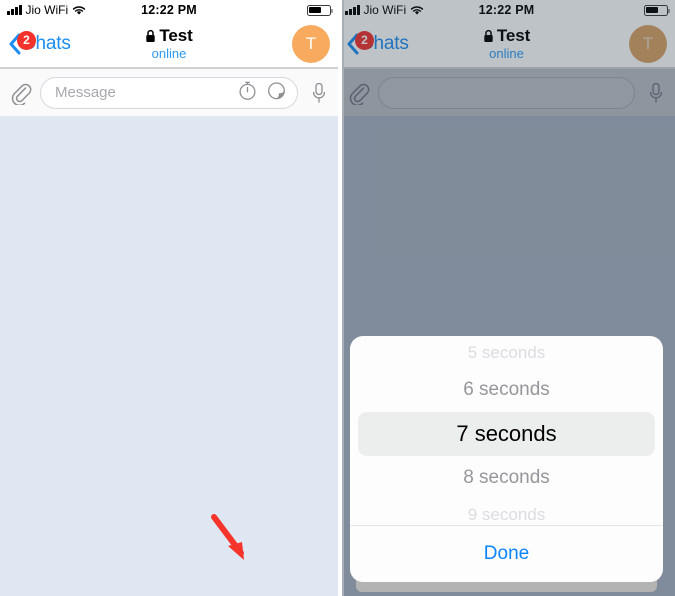 This screenshot has width=675, height=596. Describe the element at coordinates (176, 35) in the screenshot. I see `page-title: Test` at that location.